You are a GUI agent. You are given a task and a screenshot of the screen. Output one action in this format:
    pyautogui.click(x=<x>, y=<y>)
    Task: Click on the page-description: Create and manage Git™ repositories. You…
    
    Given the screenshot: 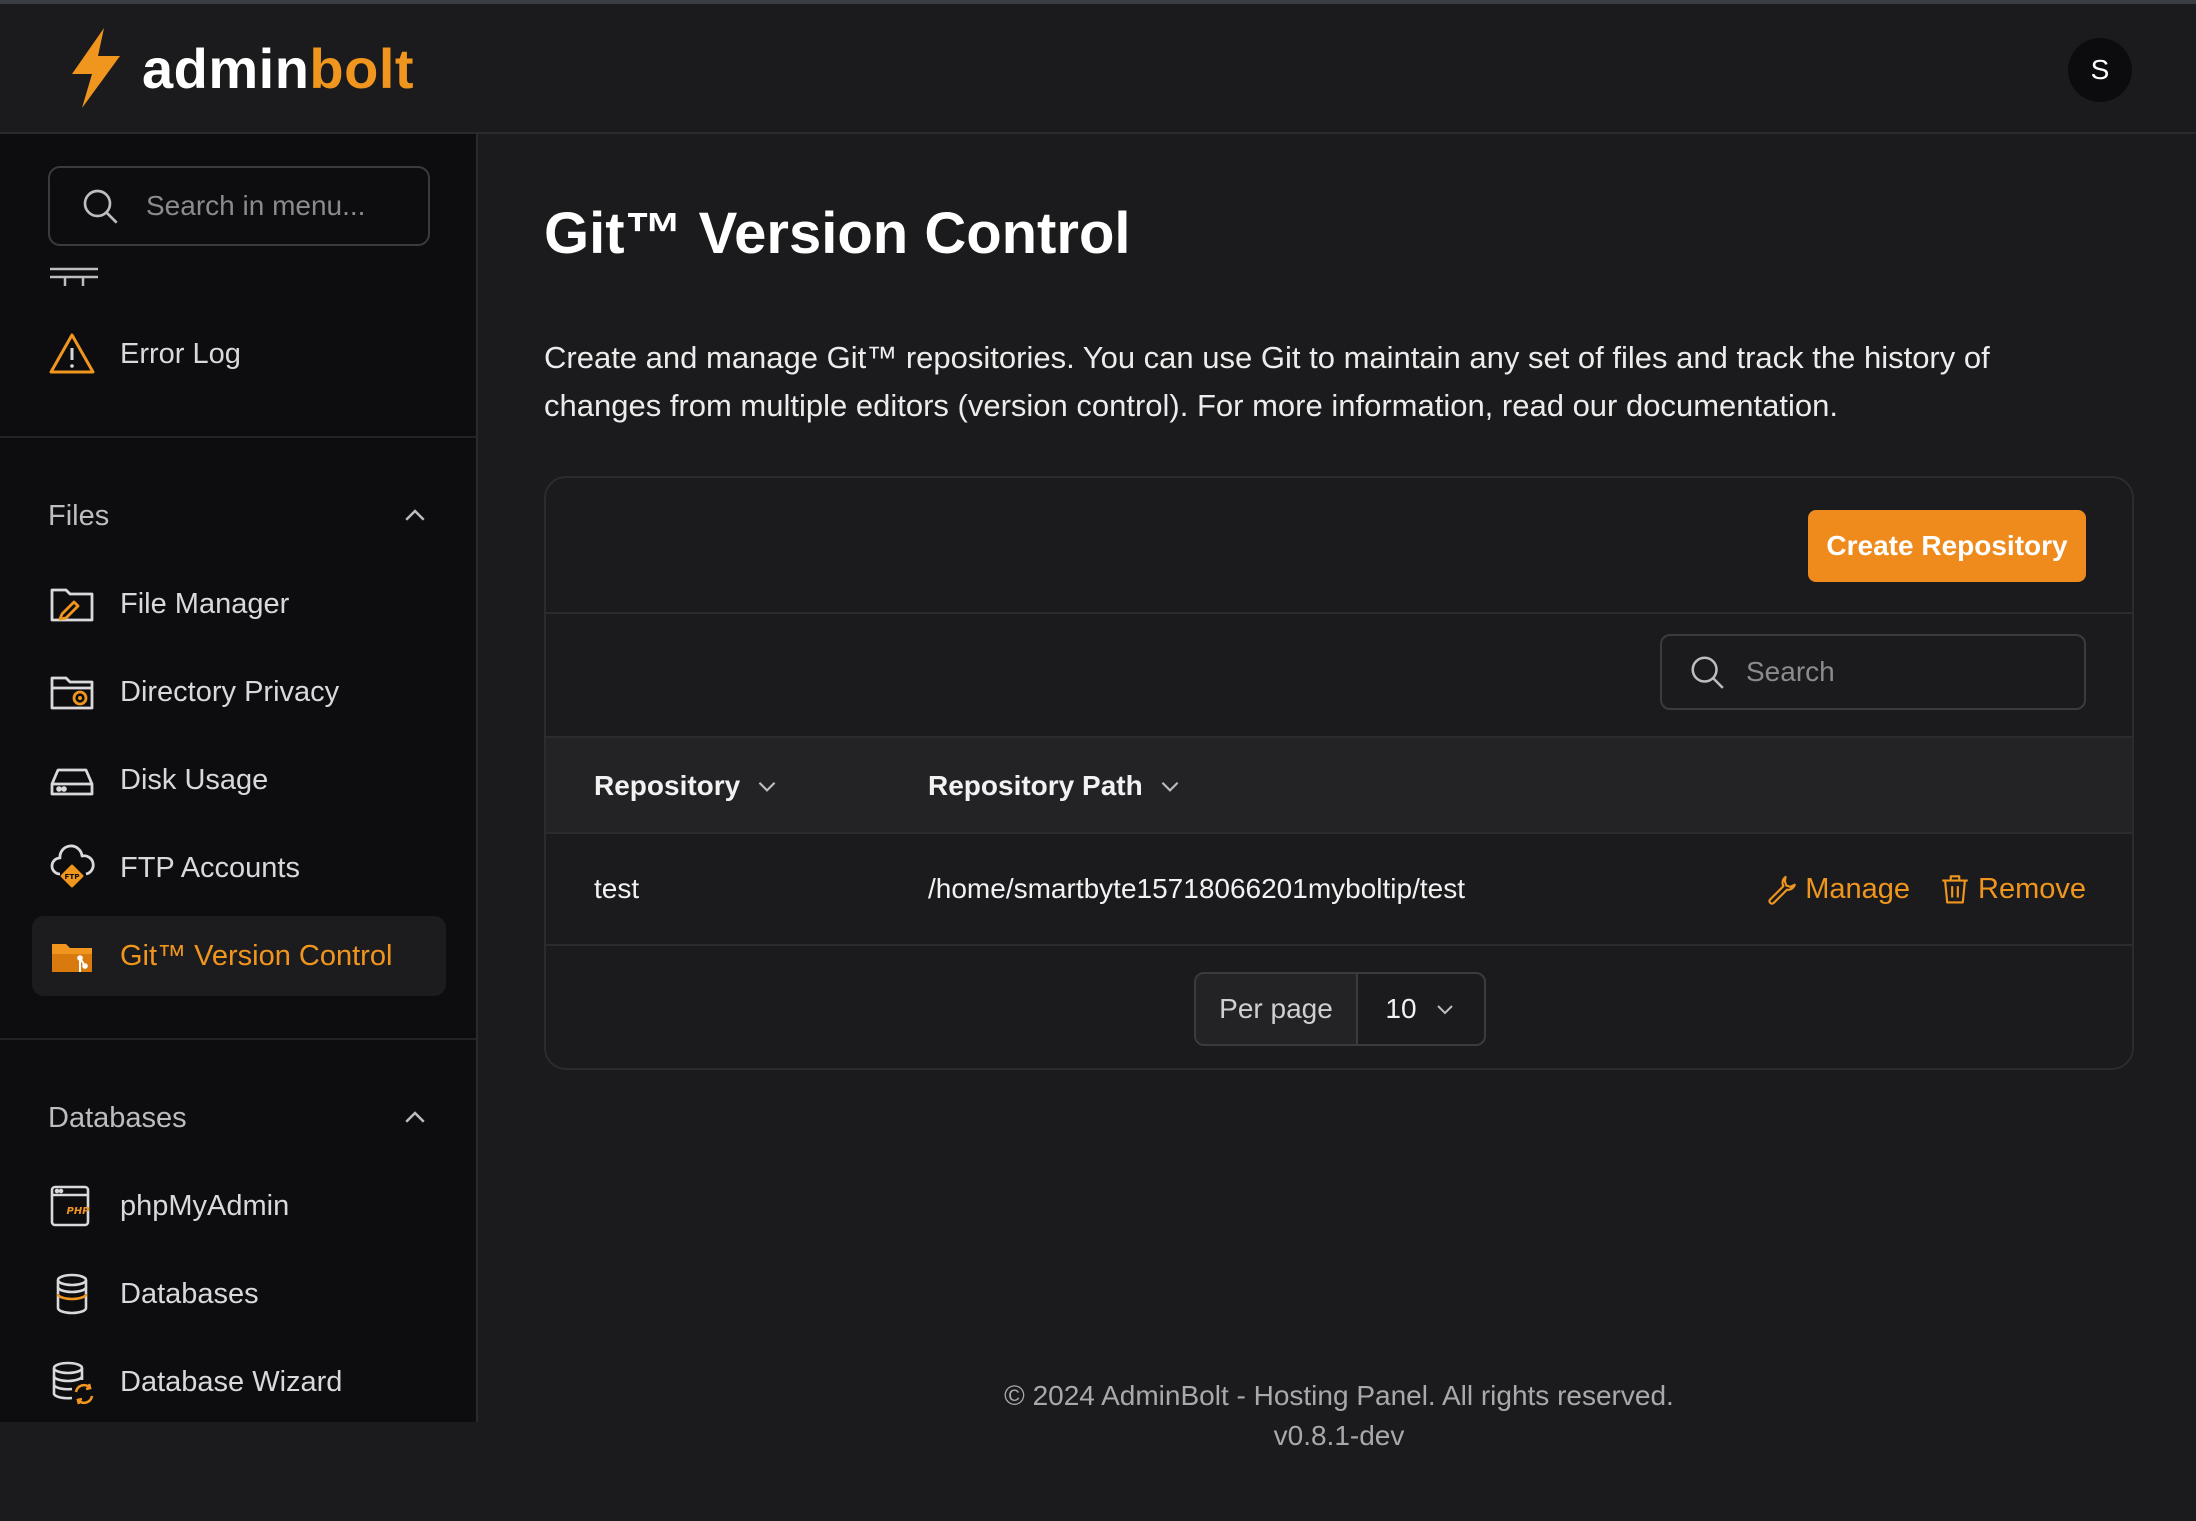 What is the action you would take?
    pyautogui.click(x=1267, y=381)
    